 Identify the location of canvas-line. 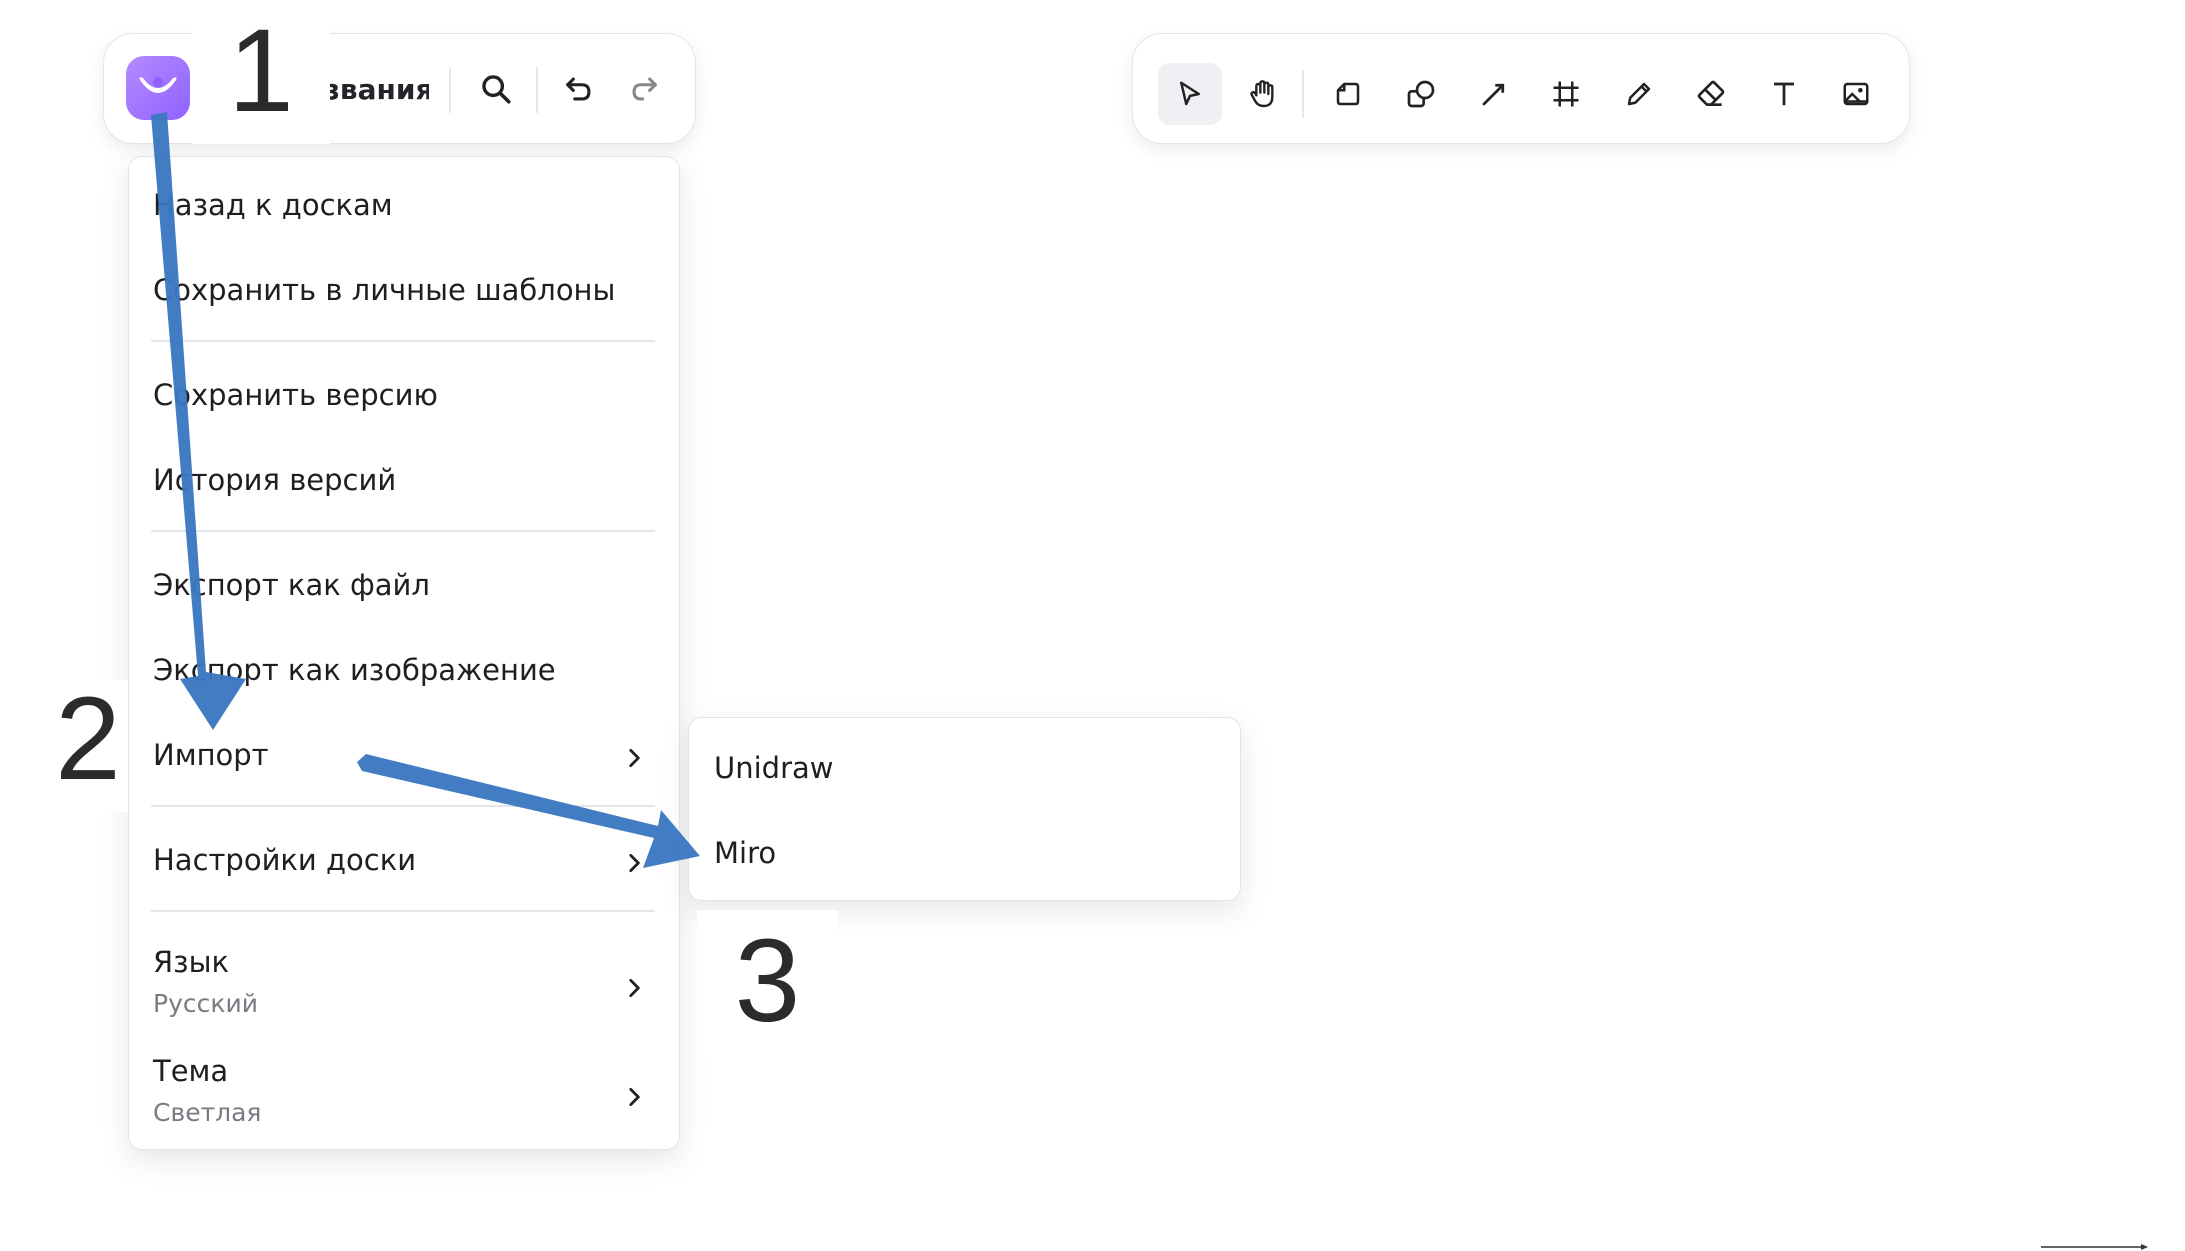
(2094, 1247).